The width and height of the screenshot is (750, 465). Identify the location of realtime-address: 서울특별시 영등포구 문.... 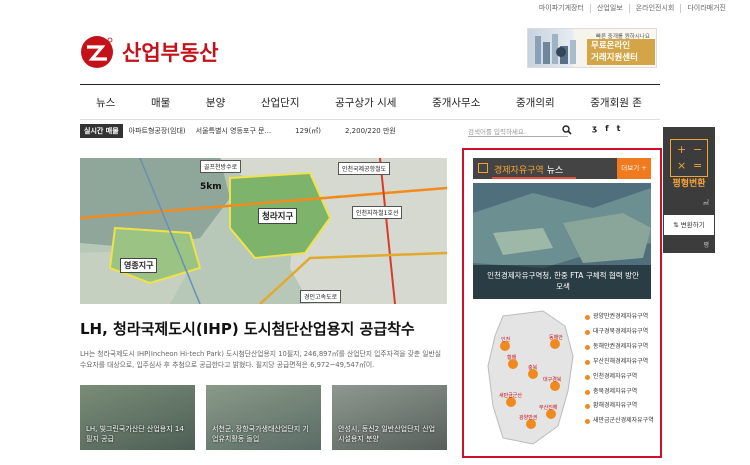
(234, 131).